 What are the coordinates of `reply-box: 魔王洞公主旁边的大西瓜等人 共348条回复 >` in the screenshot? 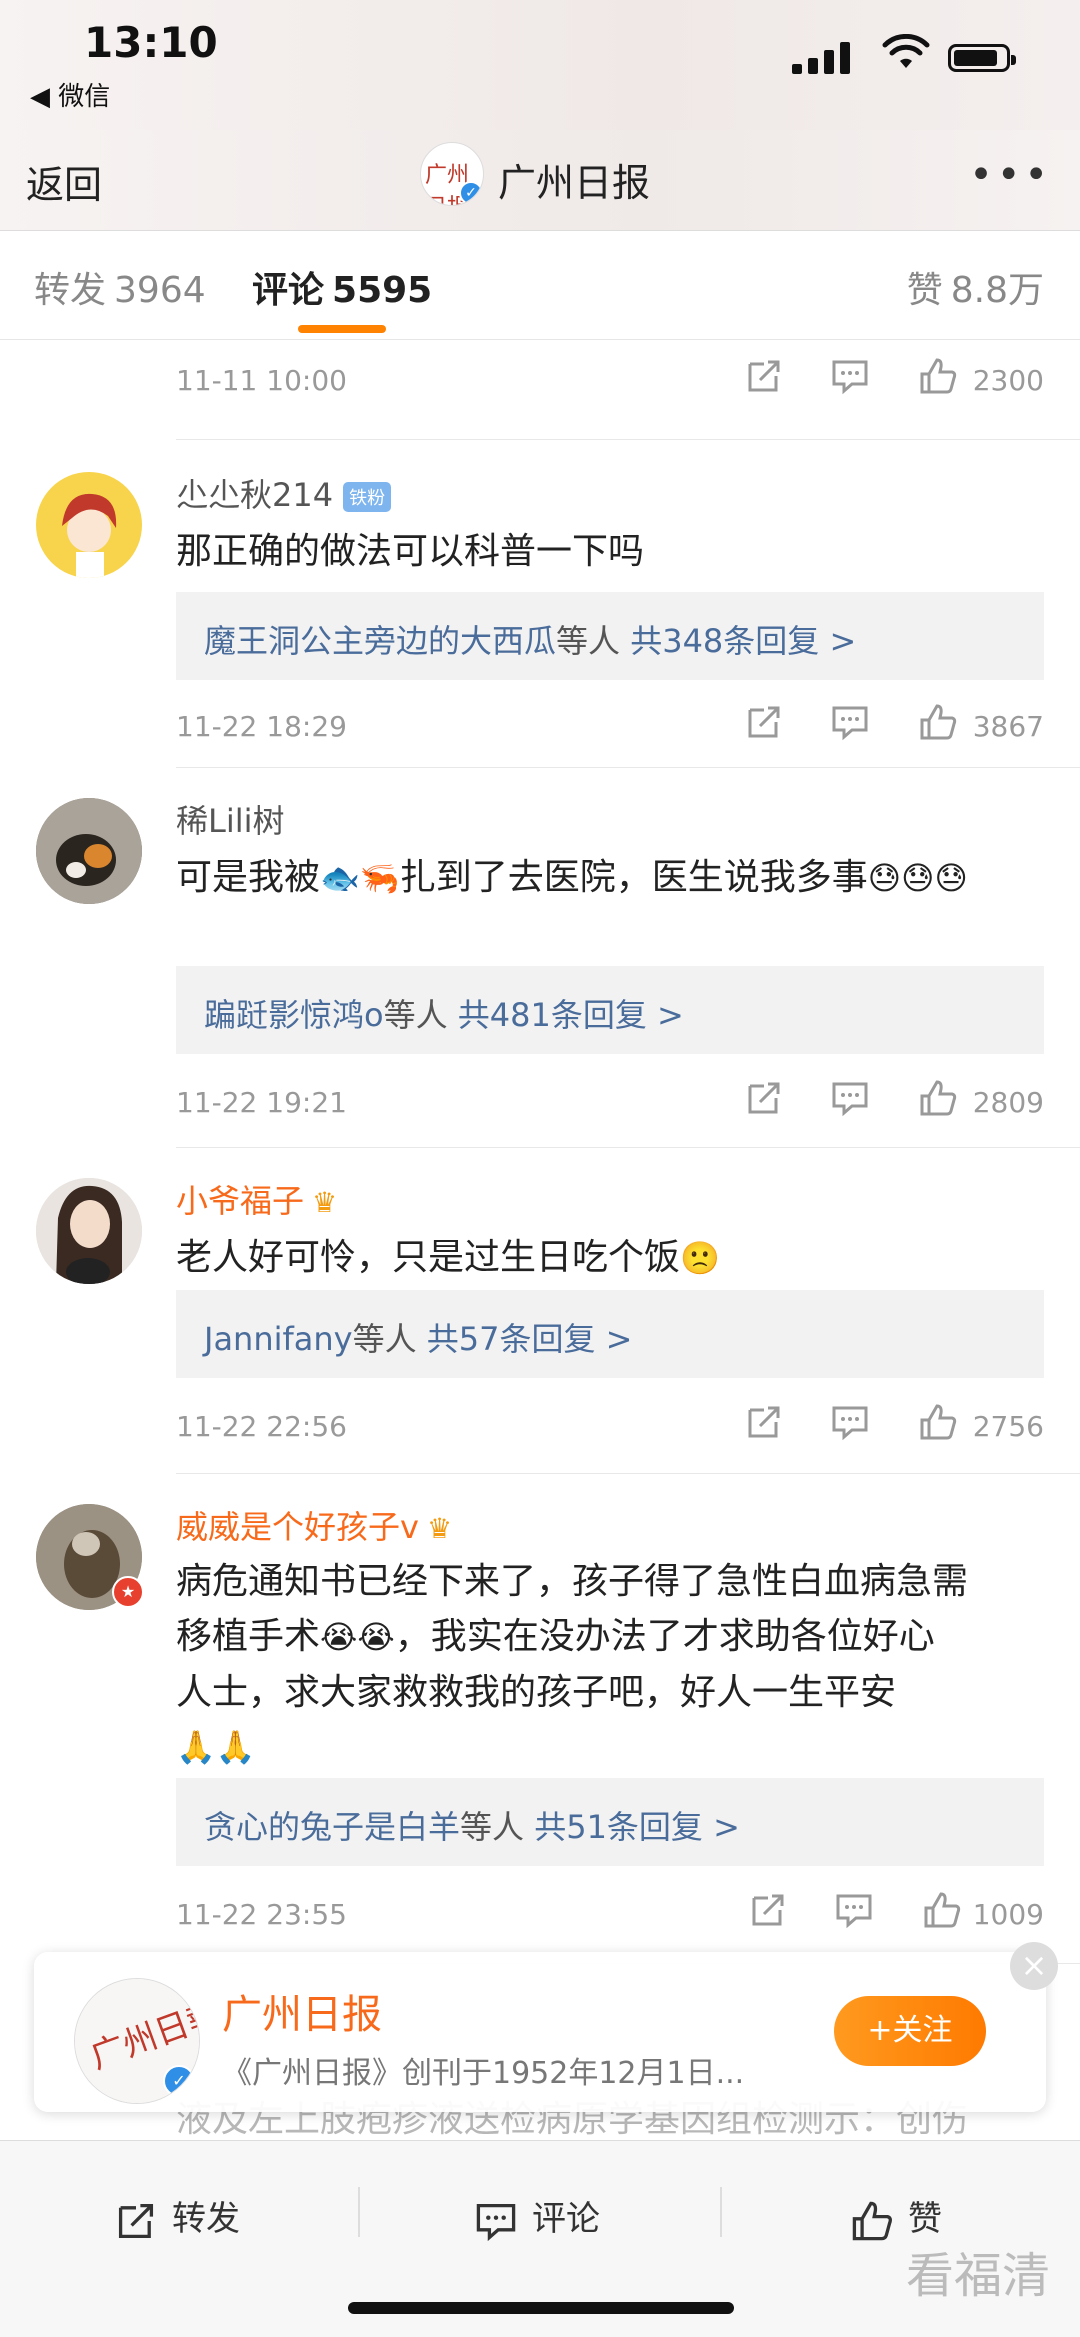 It's located at (610, 636).